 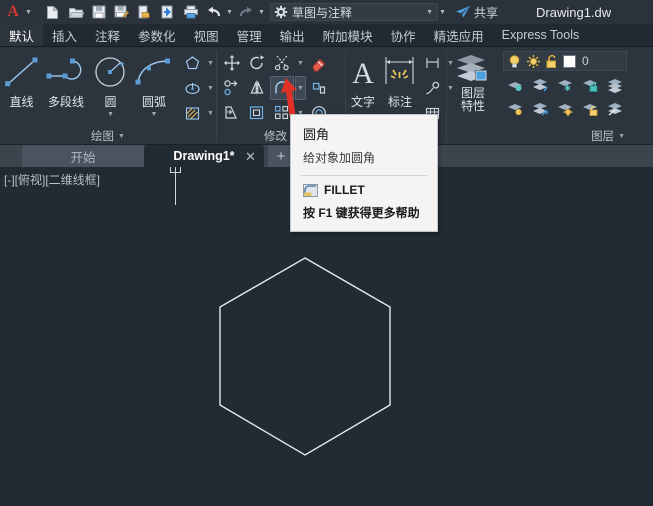 What do you see at coordinates (213, 12) in the screenshot?
I see `undo-icon` at bounding box center [213, 12].